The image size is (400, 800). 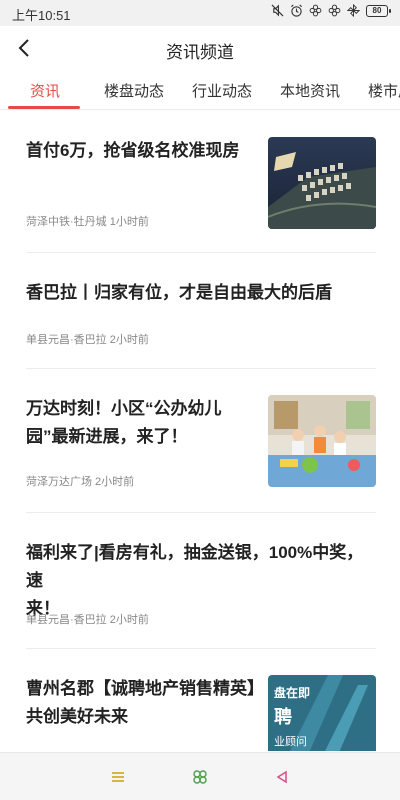 I want to click on battery-indicator: 80, so click(x=378, y=10).